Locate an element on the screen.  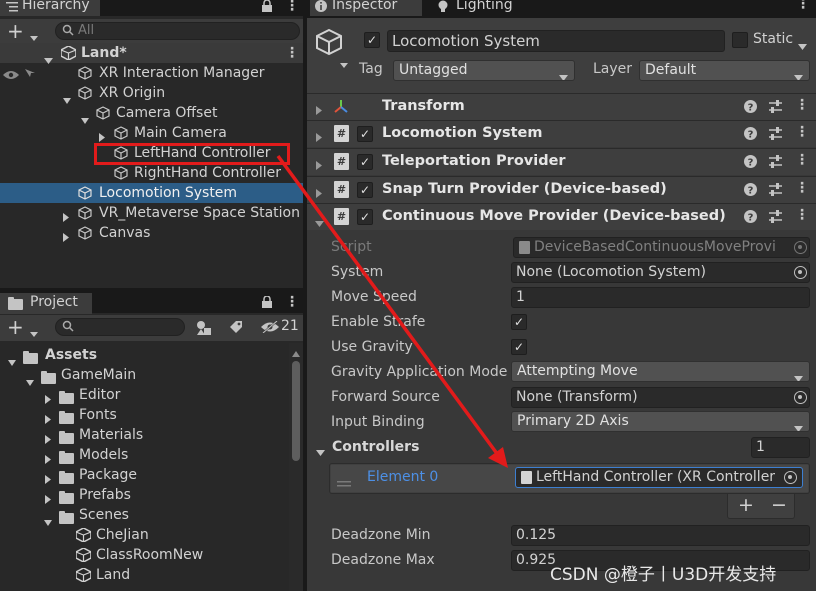
component-teleportation-provider: # ✓ Teleportation Provider ? ⋮ is located at coordinates (561, 161).